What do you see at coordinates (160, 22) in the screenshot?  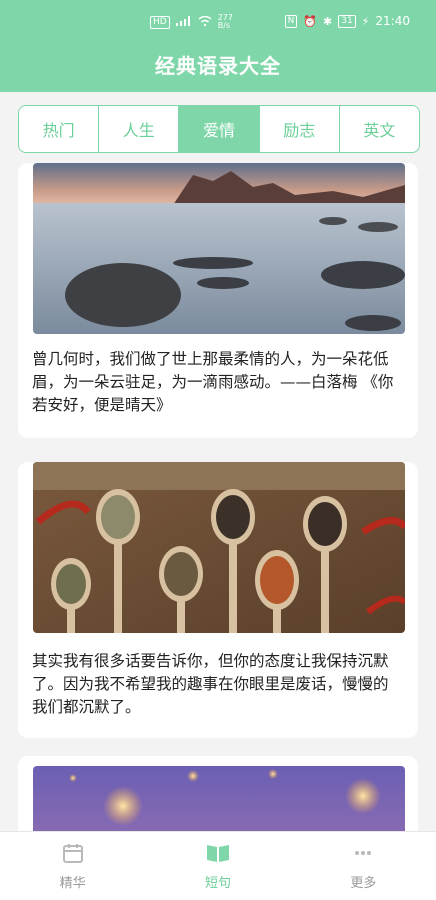 I see `hd-icon: HD` at bounding box center [160, 22].